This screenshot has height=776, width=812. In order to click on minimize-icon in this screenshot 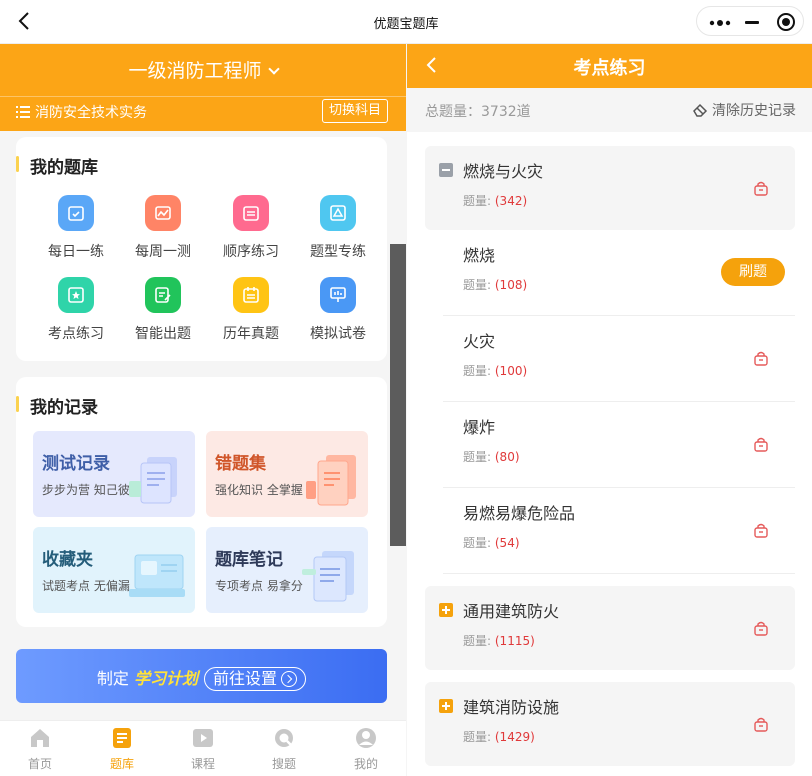, I will do `click(752, 22)`.